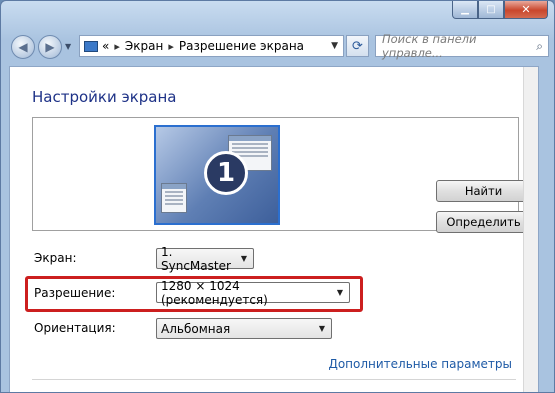 This screenshot has width=555, height=393. I want to click on breadcrumb-resolution: Разрешение экрана, so click(241, 46).